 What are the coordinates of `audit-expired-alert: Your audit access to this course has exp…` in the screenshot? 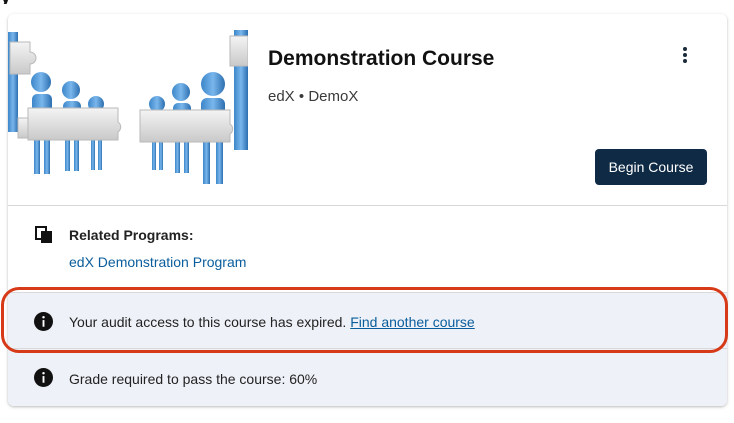 It's located at (367, 321).